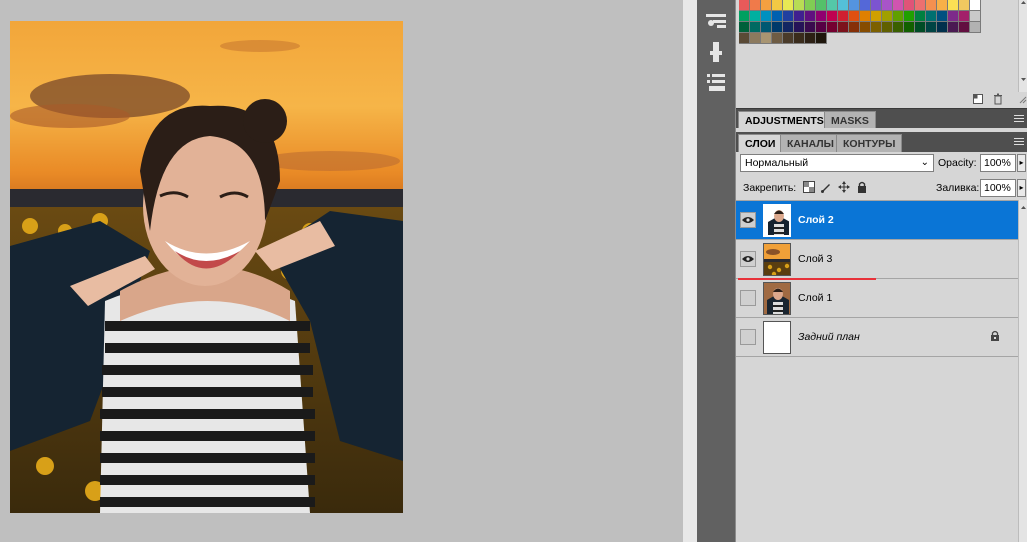  What do you see at coordinates (877, 337) in the screenshot?
I see `layer-row: Задний план` at bounding box center [877, 337].